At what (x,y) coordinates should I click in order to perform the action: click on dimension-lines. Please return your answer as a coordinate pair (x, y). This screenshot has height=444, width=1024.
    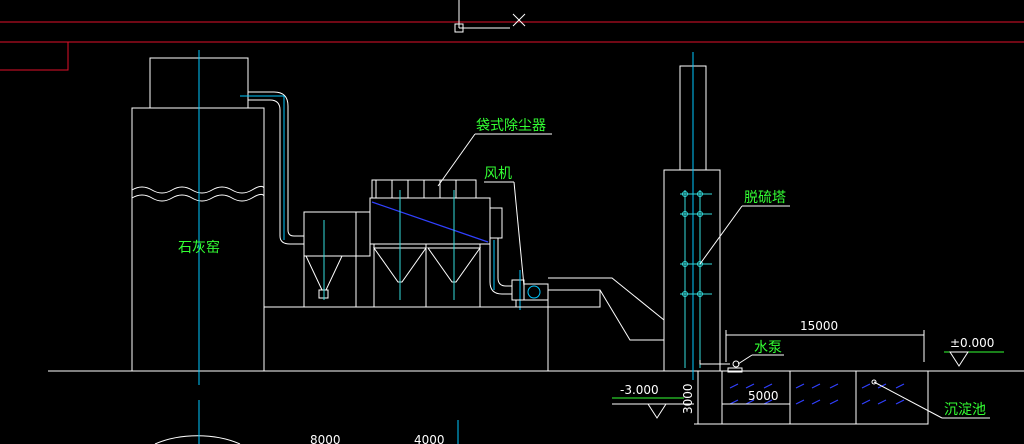
    Looking at the image, I should click on (809, 377).